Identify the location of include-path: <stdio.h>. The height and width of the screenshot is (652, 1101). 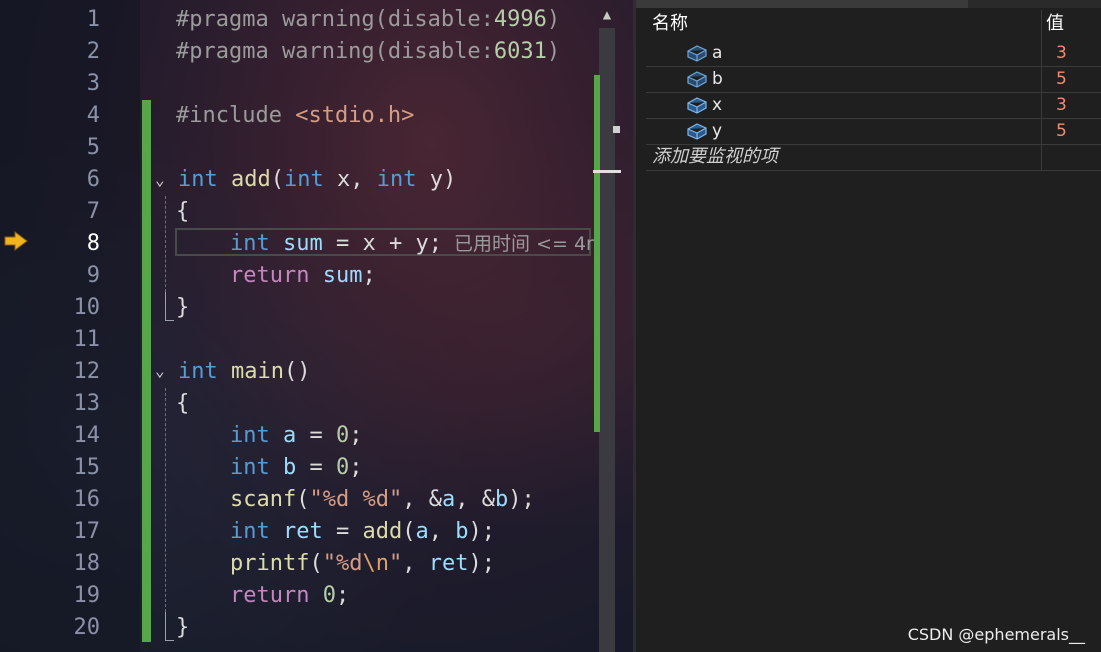
(355, 115).